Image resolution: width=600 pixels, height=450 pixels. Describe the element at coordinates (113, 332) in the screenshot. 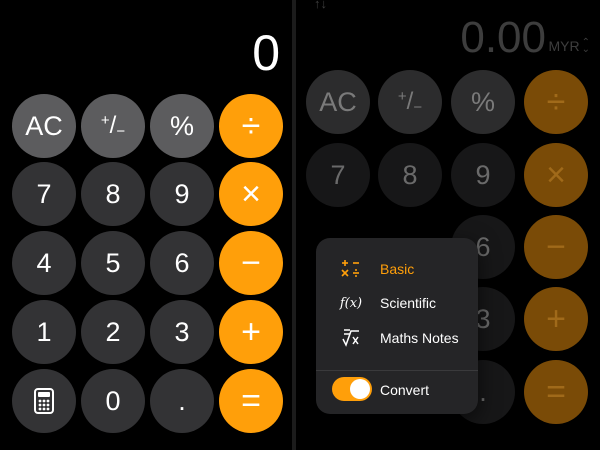

I see `digit-2-button: 2` at that location.